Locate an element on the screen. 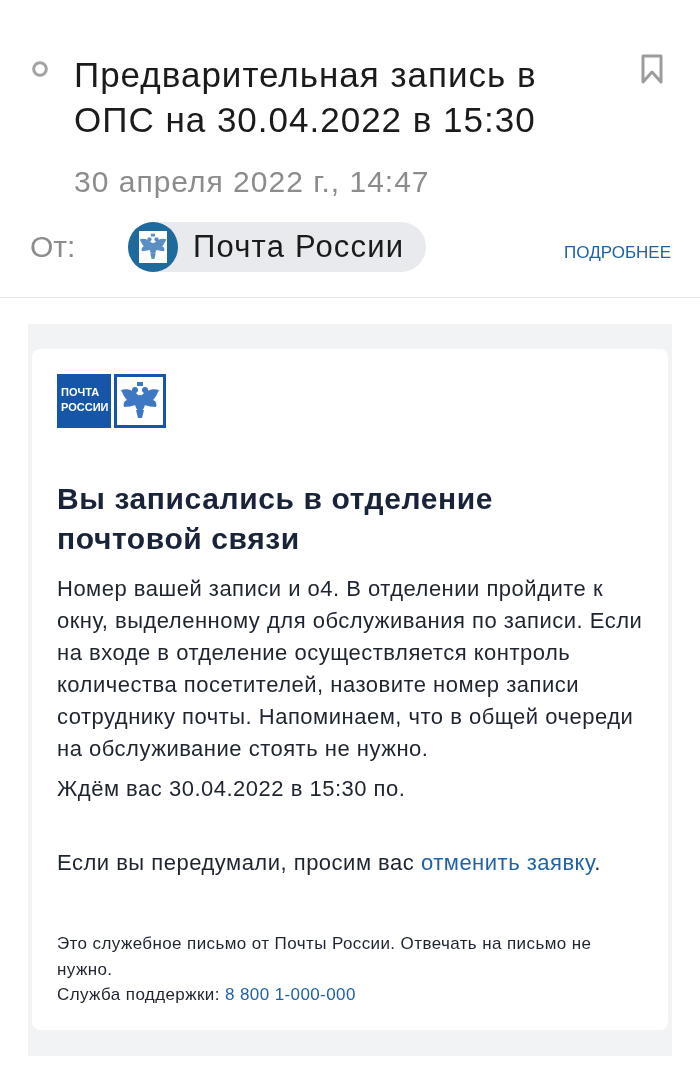 This screenshot has height=1066, width=700. email-heading: Вы записались в отделение почтовой связи is located at coordinates (276, 519).